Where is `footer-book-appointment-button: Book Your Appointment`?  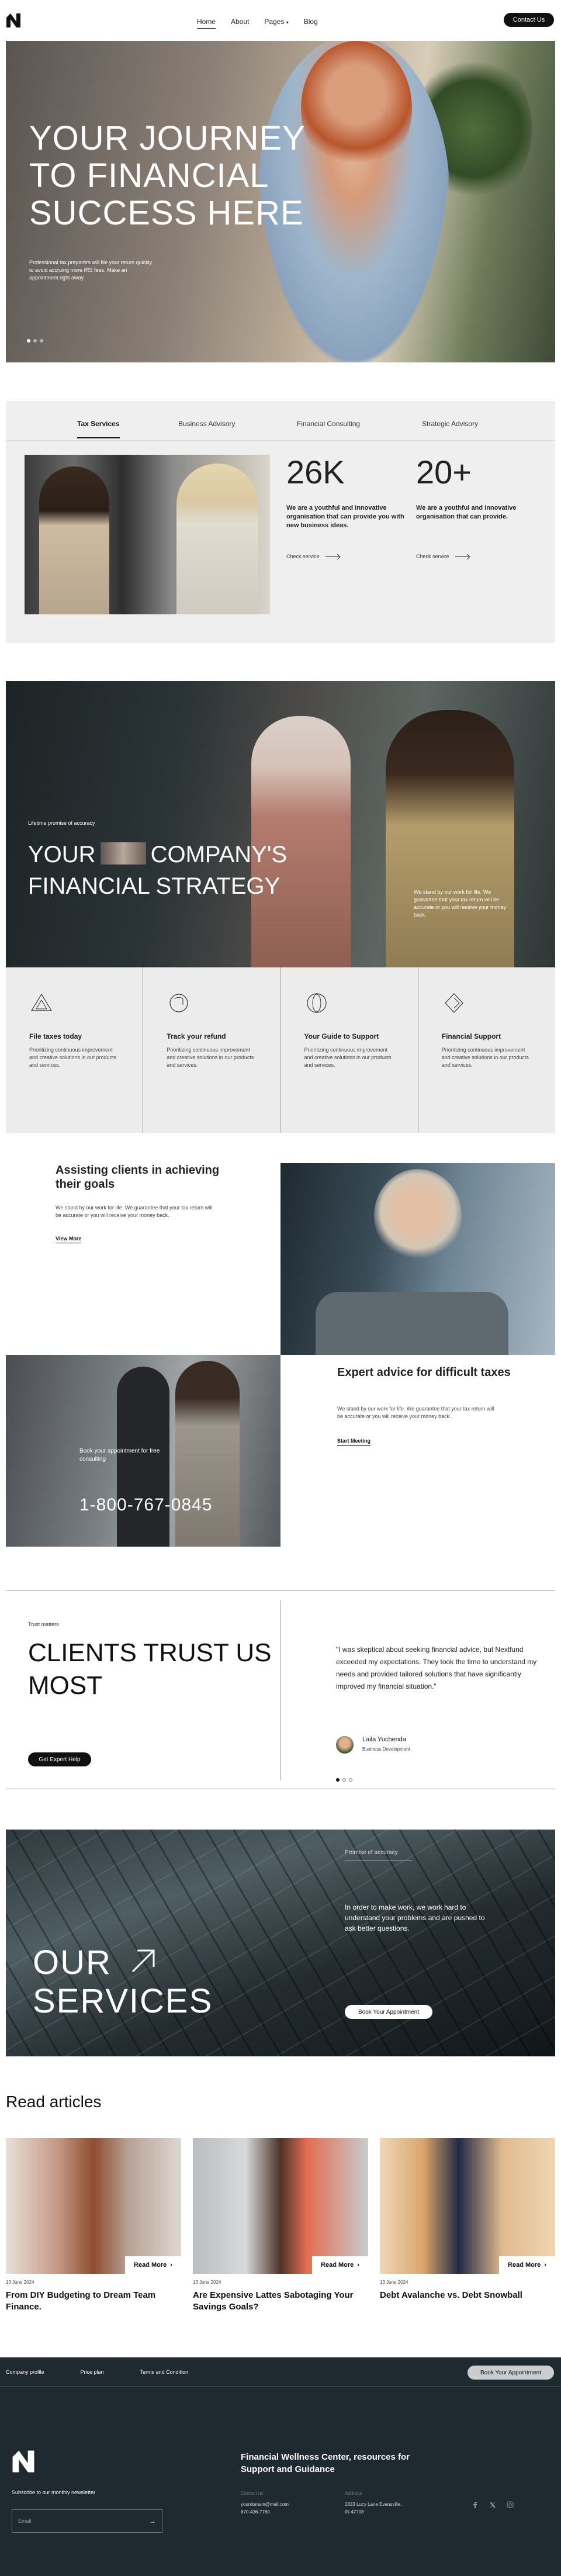 footer-book-appointment-button: Book Your Appointment is located at coordinates (511, 2373).